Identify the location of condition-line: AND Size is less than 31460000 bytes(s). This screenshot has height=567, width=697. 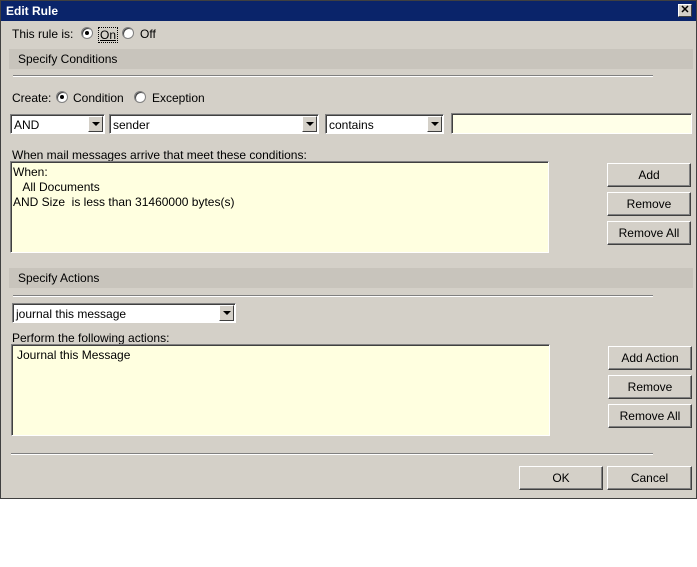
(124, 202).